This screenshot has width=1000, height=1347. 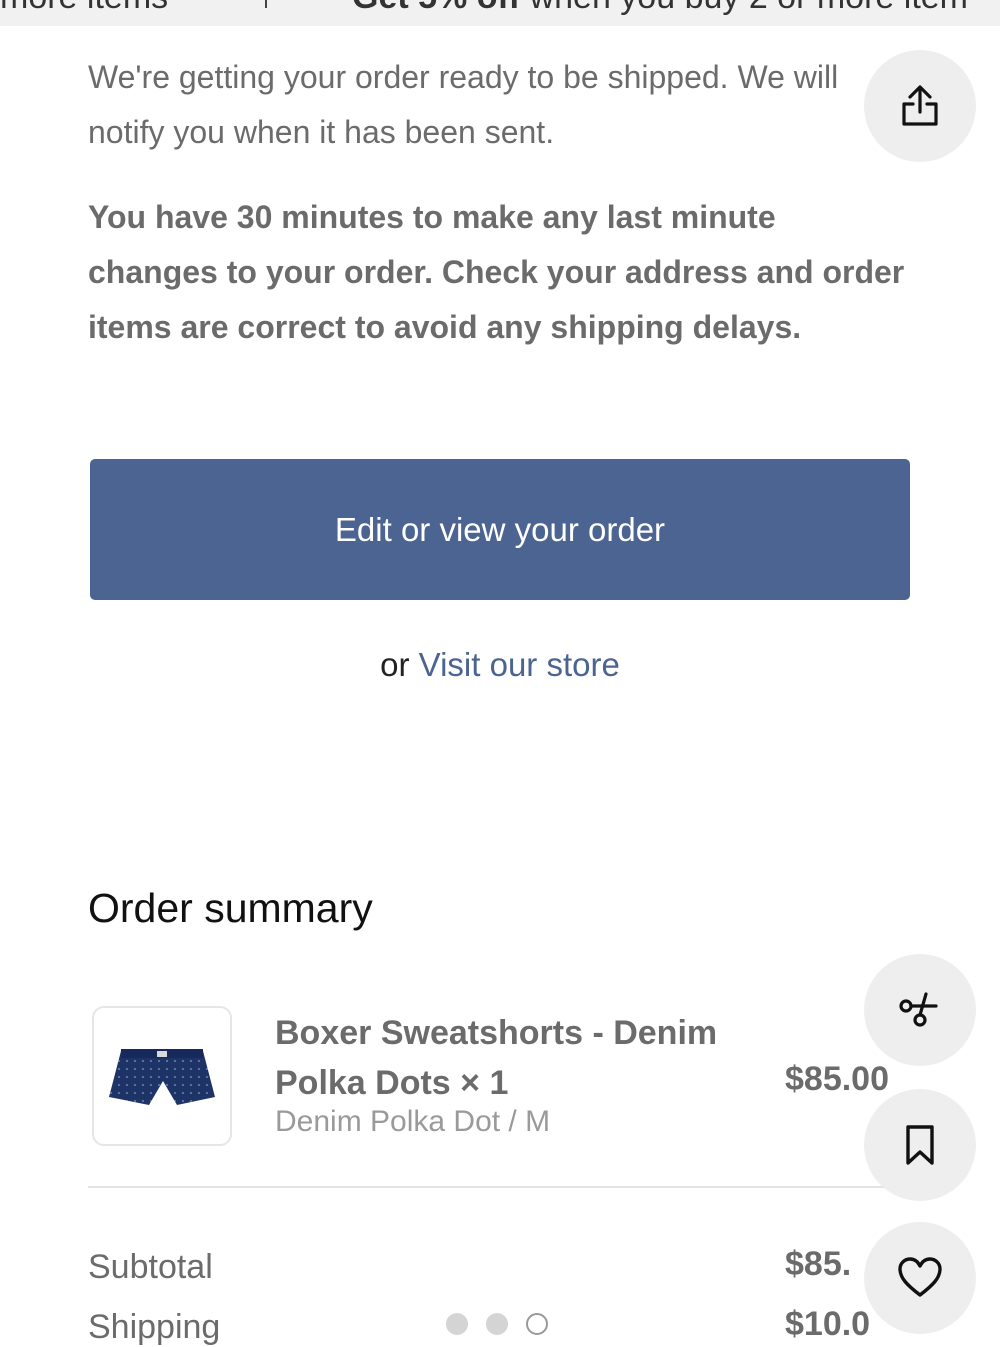 I want to click on product-thumbnail, so click(x=162, y=1076).